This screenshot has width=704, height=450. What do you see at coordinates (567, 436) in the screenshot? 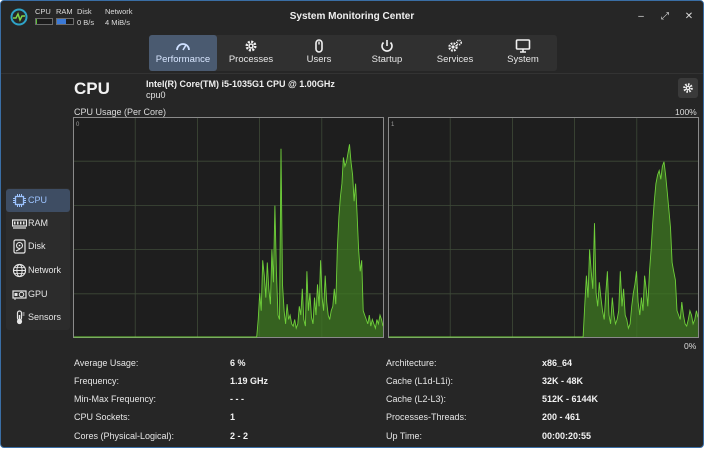
I see `stat-value-up-time: 00:00:20:55` at bounding box center [567, 436].